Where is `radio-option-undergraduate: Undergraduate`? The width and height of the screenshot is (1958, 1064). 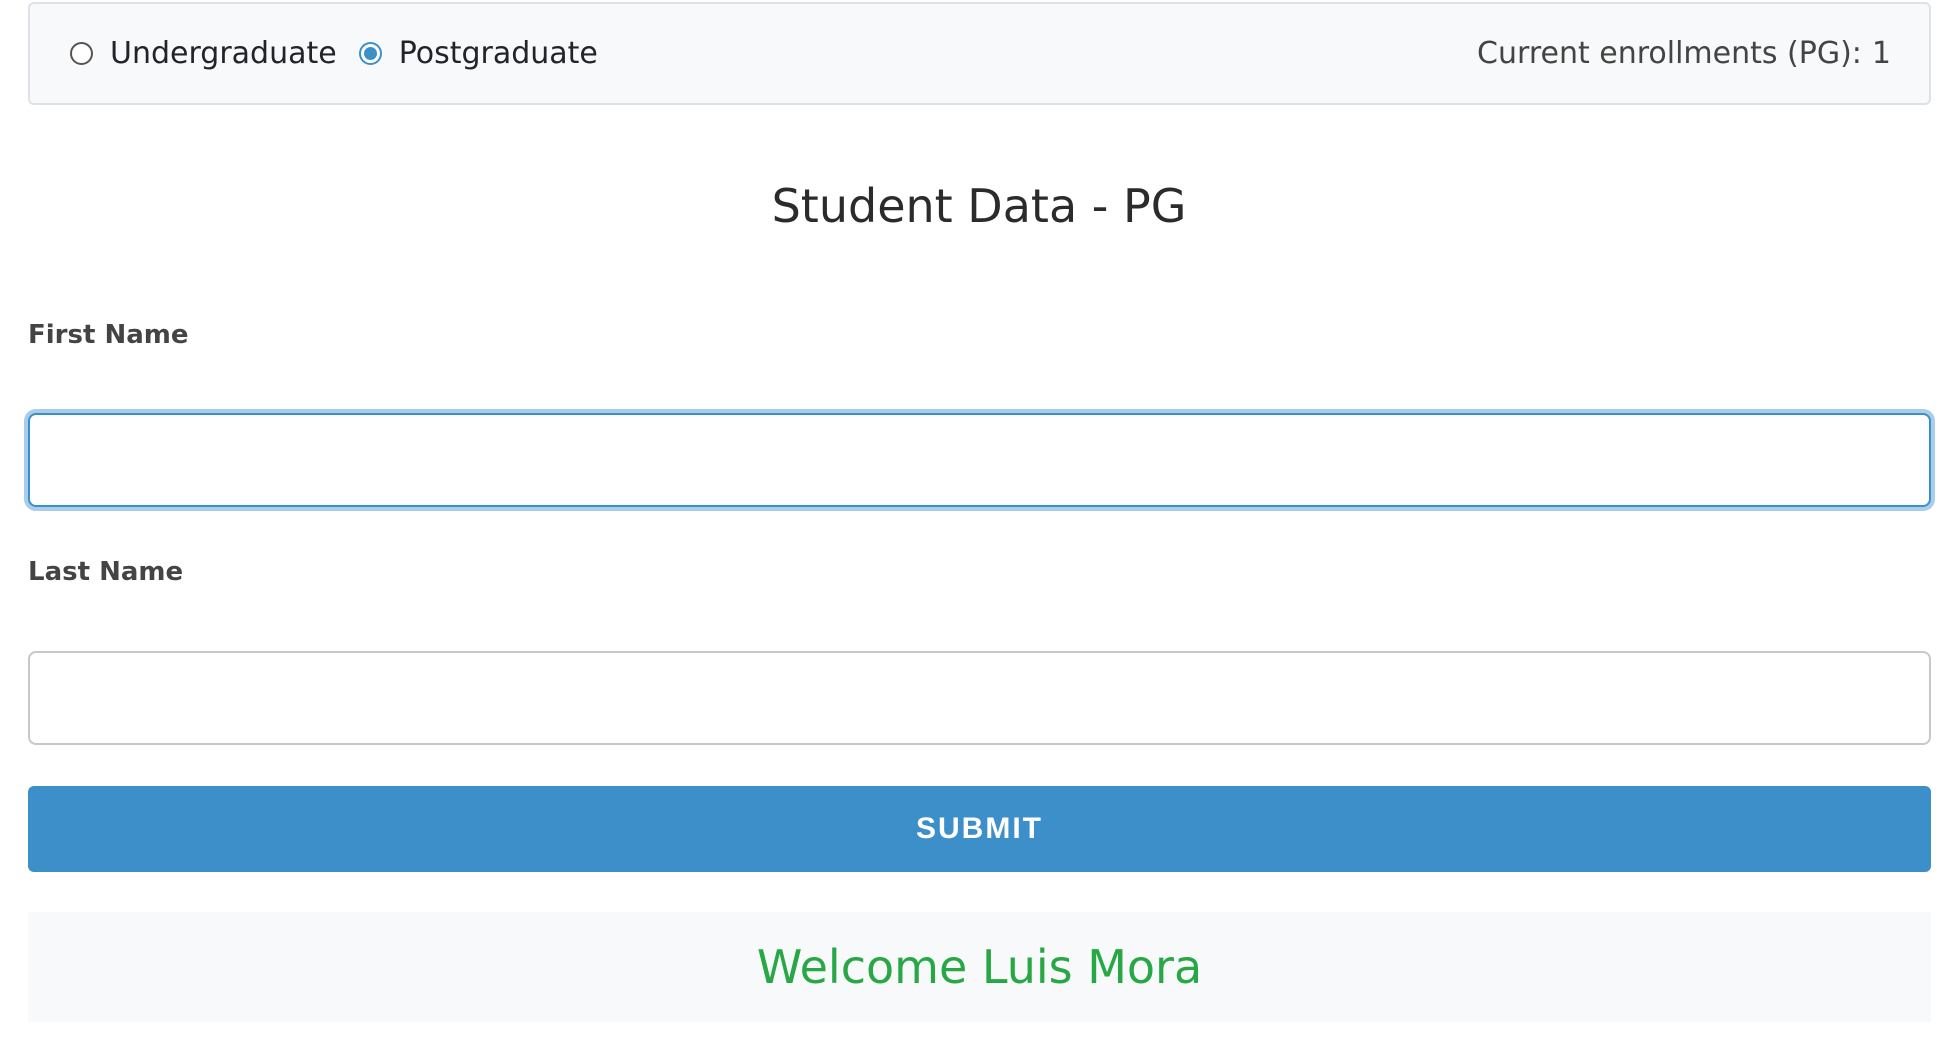 radio-option-undergraduate: Undergraduate is located at coordinates (203, 53).